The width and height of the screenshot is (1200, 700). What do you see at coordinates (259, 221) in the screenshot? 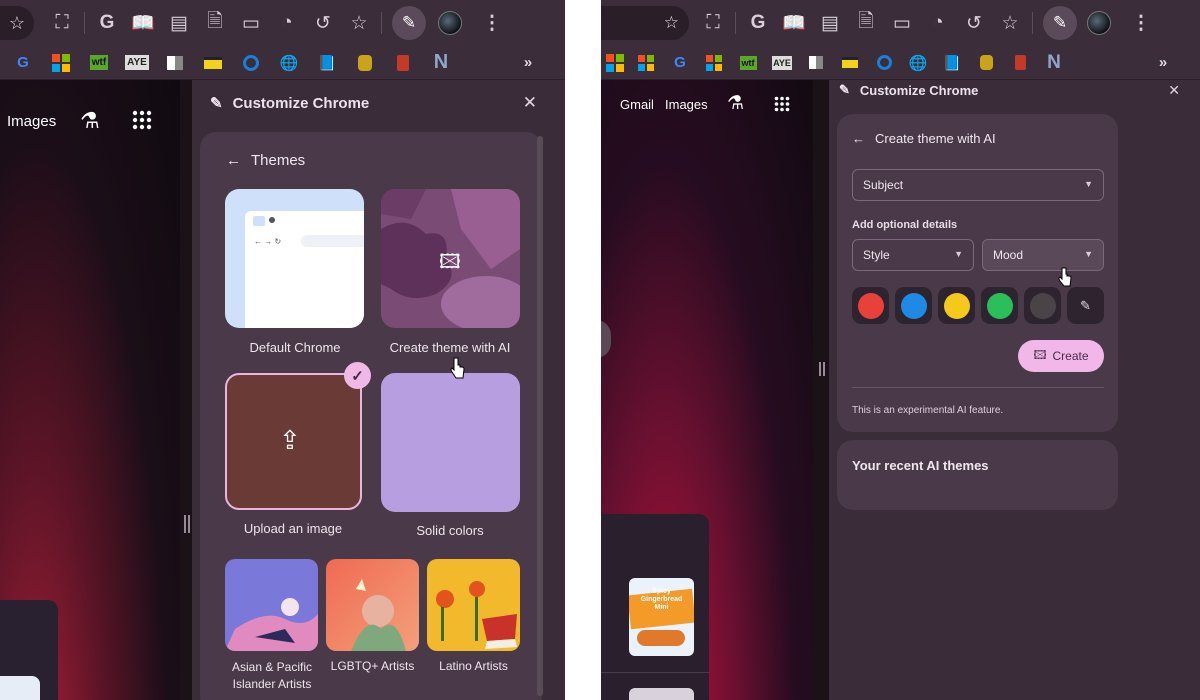
I see `preview-tab` at bounding box center [259, 221].